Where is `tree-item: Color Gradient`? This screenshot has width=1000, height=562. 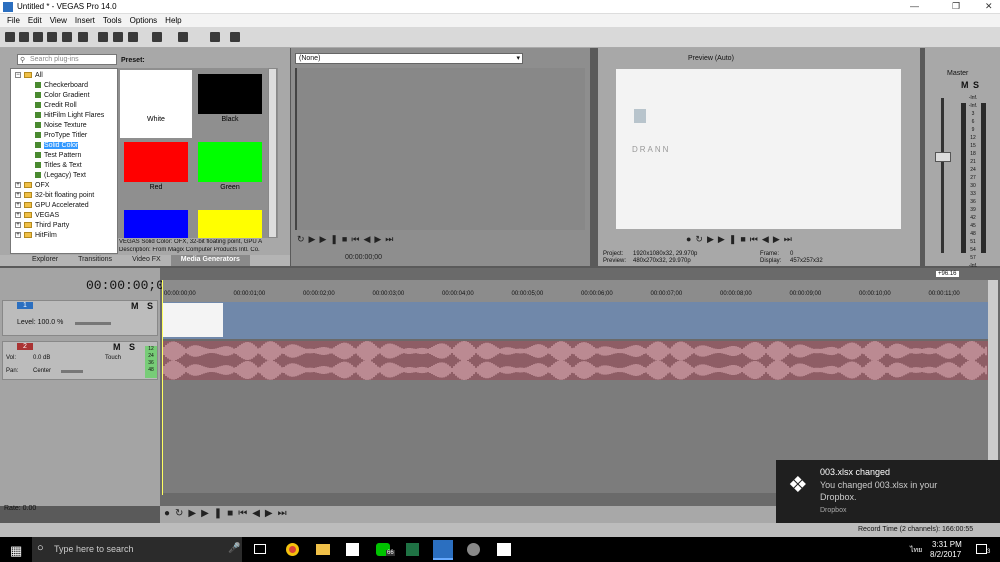 tree-item: Color Gradient is located at coordinates (62, 95).